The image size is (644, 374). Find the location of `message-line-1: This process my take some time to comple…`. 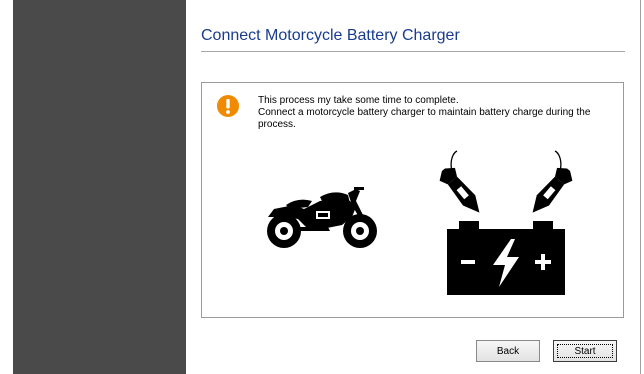

message-line-1: This process my take some time to comple… is located at coordinates (358, 100).